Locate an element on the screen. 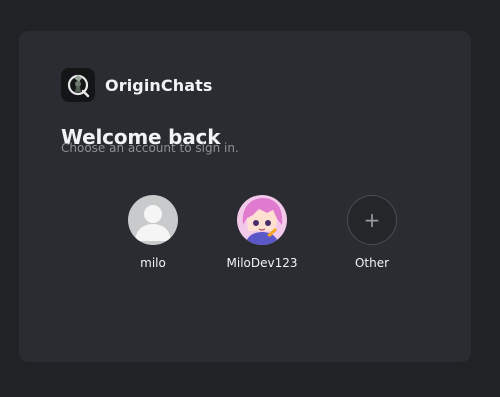  account-milo: milo is located at coordinates (153, 232).